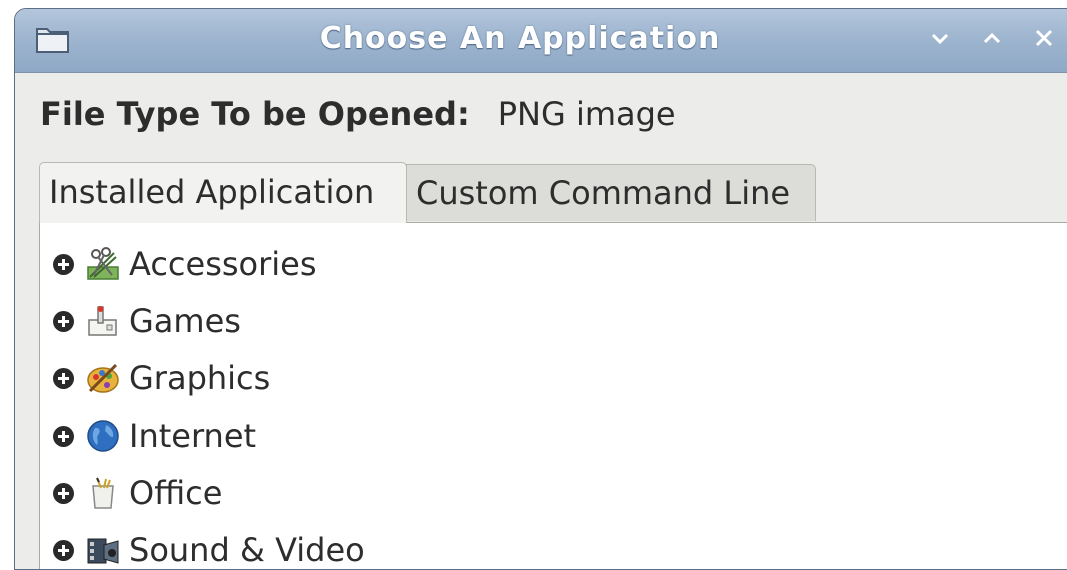 The width and height of the screenshot is (1067, 570). What do you see at coordinates (611, 192) in the screenshot?
I see `tab-custom-command-line: Custom Command Line` at bounding box center [611, 192].